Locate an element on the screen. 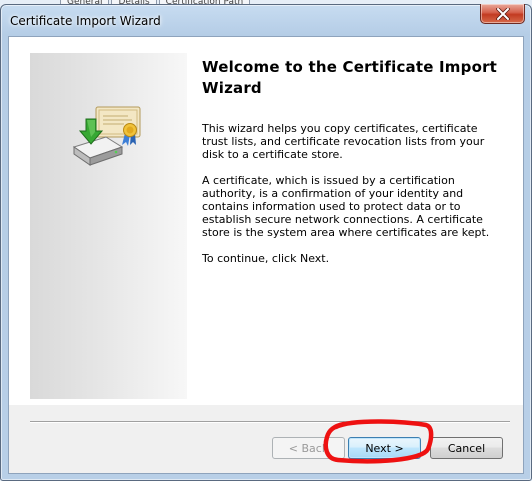  close-button is located at coordinates (502, 14).